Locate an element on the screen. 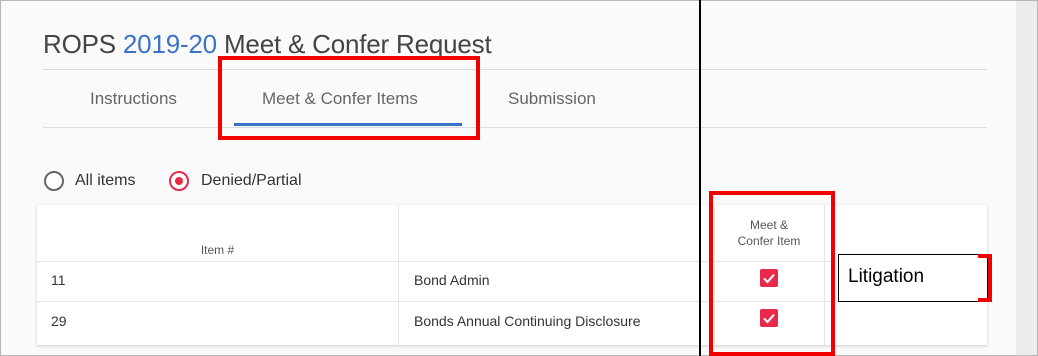 The image size is (1038, 356). radio-all-items-label: All items is located at coordinates (105, 181).